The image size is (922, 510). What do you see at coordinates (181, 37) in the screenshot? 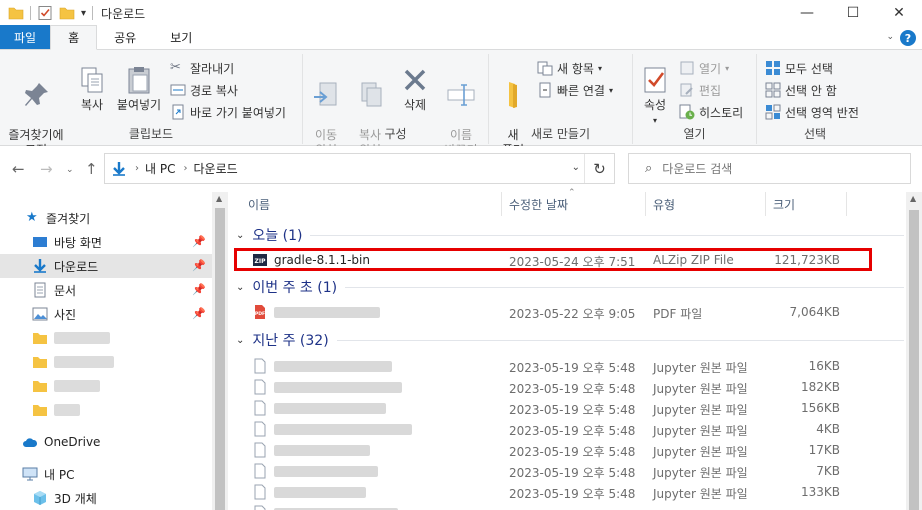
I see `tab-view: 보기` at bounding box center [181, 37].